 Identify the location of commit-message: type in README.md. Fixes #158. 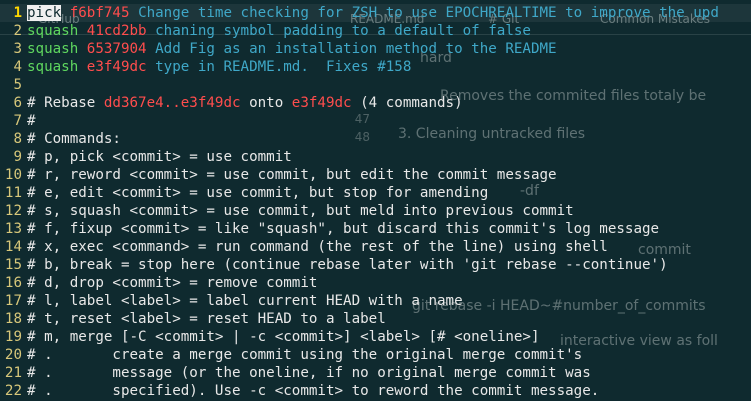
(283, 67).